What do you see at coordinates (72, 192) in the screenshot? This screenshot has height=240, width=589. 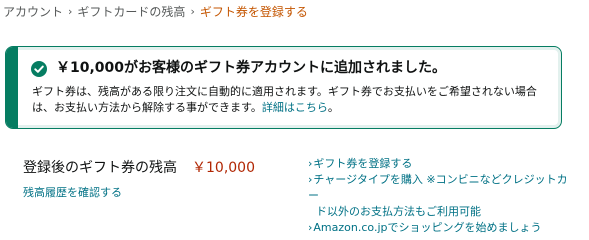 I see `balance-history-link: 残高履歴を確認する` at bounding box center [72, 192].